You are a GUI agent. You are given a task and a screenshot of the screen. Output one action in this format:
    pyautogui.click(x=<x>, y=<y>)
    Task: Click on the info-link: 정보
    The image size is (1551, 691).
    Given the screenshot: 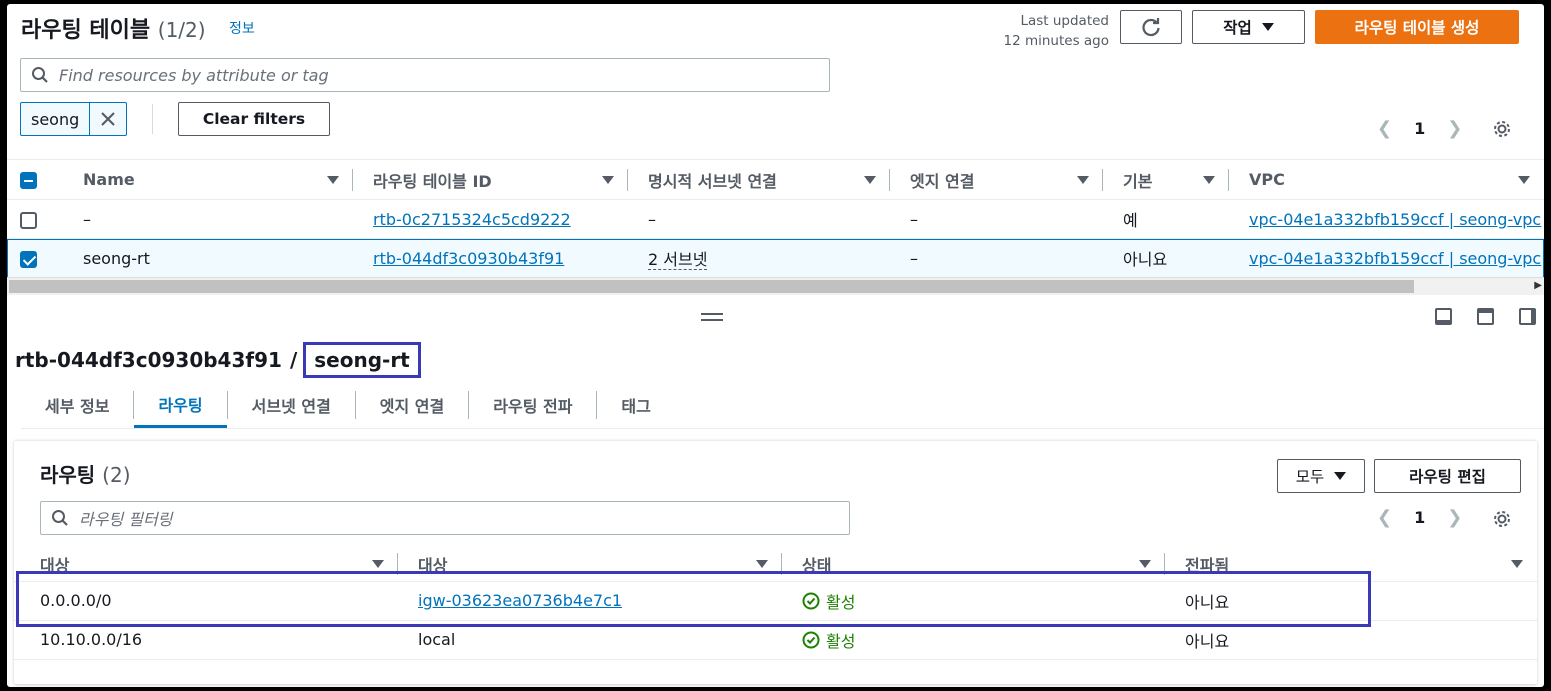 What is the action you would take?
    pyautogui.click(x=242, y=28)
    